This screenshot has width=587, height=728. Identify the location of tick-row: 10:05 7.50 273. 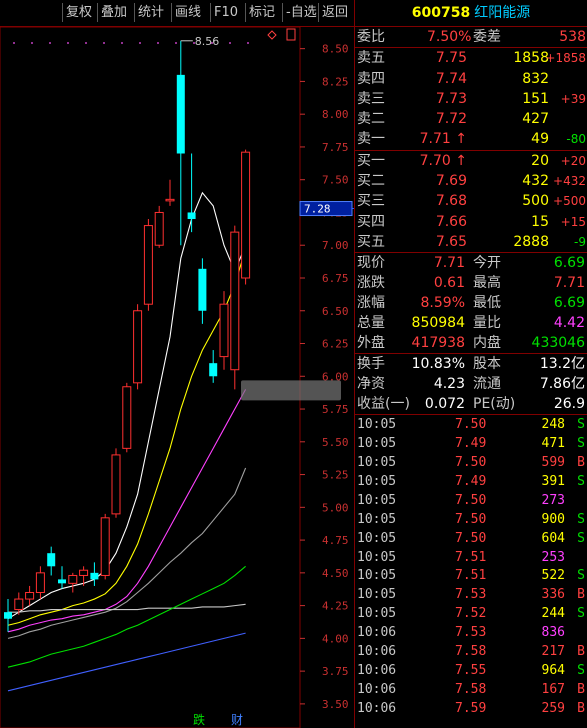
(471, 500).